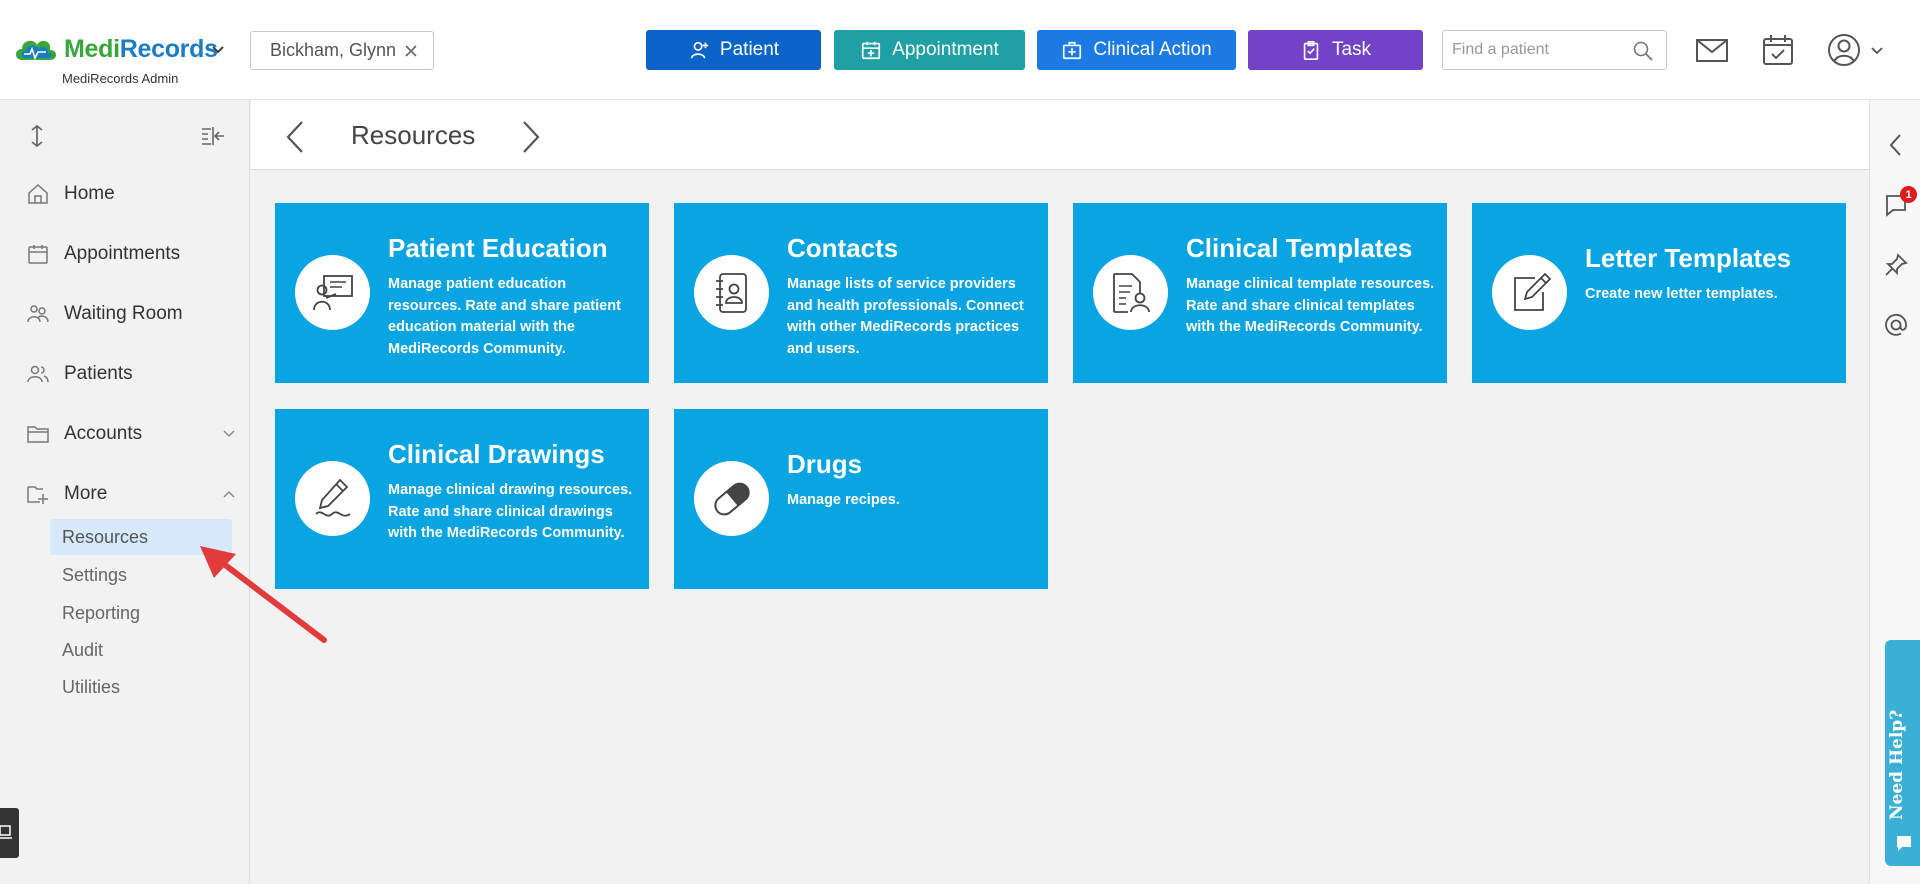  What do you see at coordinates (1688, 258) in the screenshot?
I see `tile-title: Letter Templates` at bounding box center [1688, 258].